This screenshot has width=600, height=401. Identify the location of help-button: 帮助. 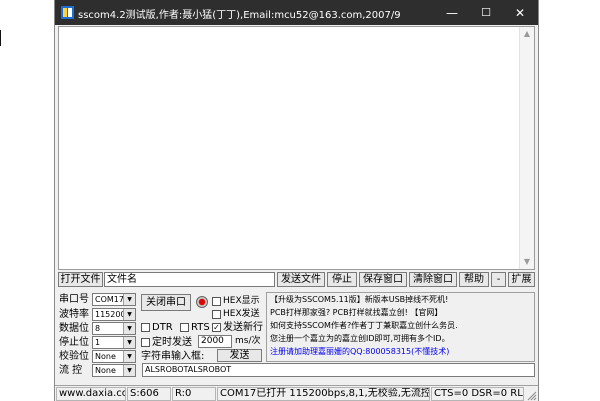
(474, 279).